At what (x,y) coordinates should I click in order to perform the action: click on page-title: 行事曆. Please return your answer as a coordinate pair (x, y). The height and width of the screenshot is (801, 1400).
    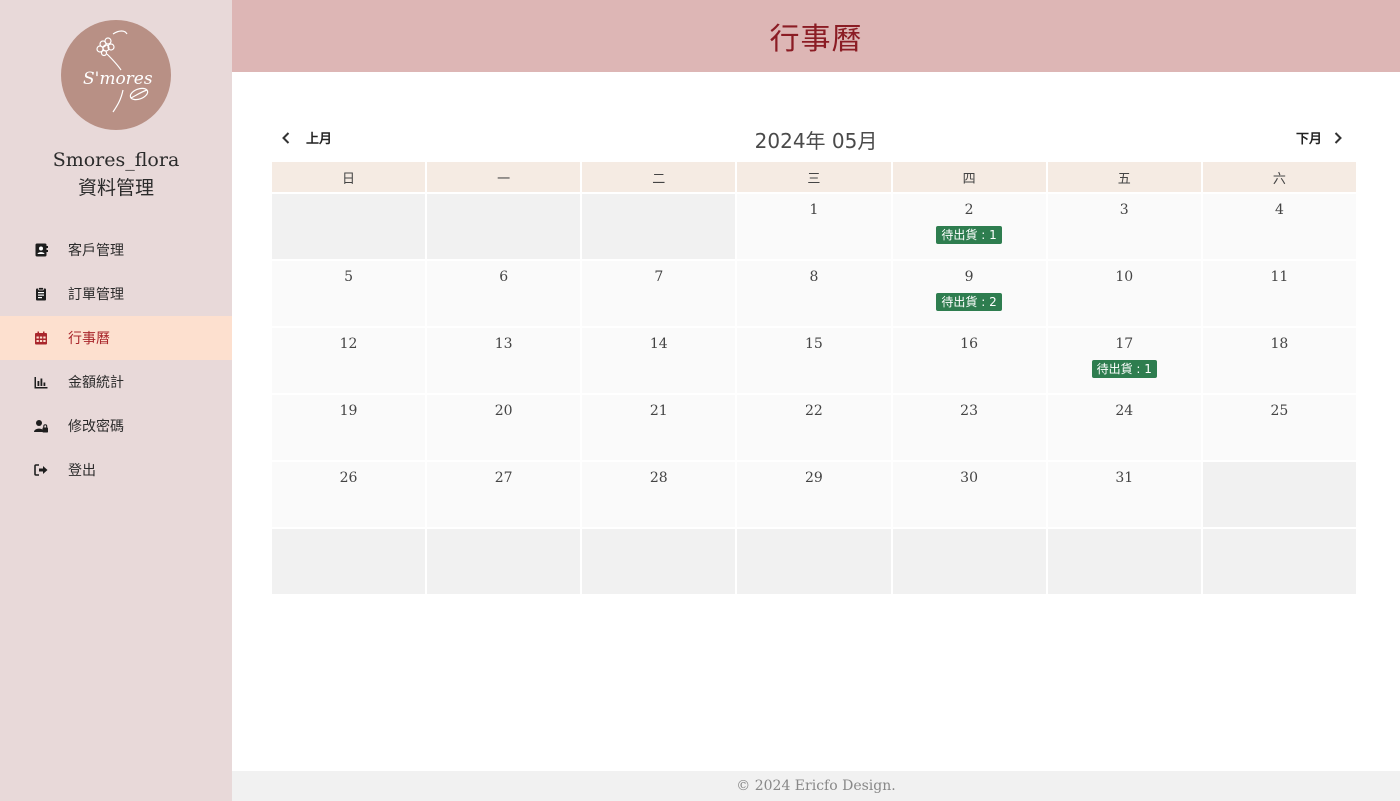
    Looking at the image, I should click on (816, 39).